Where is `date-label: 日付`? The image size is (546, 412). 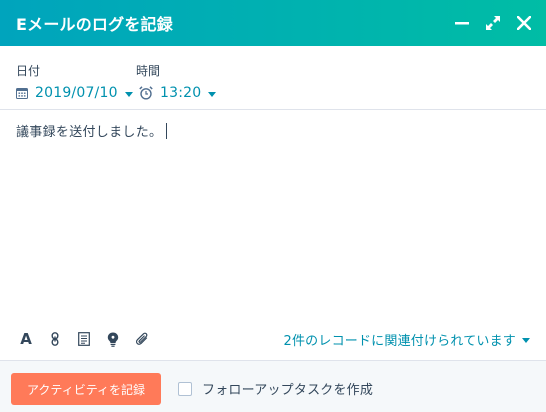 date-label: 日付 is located at coordinates (28, 71).